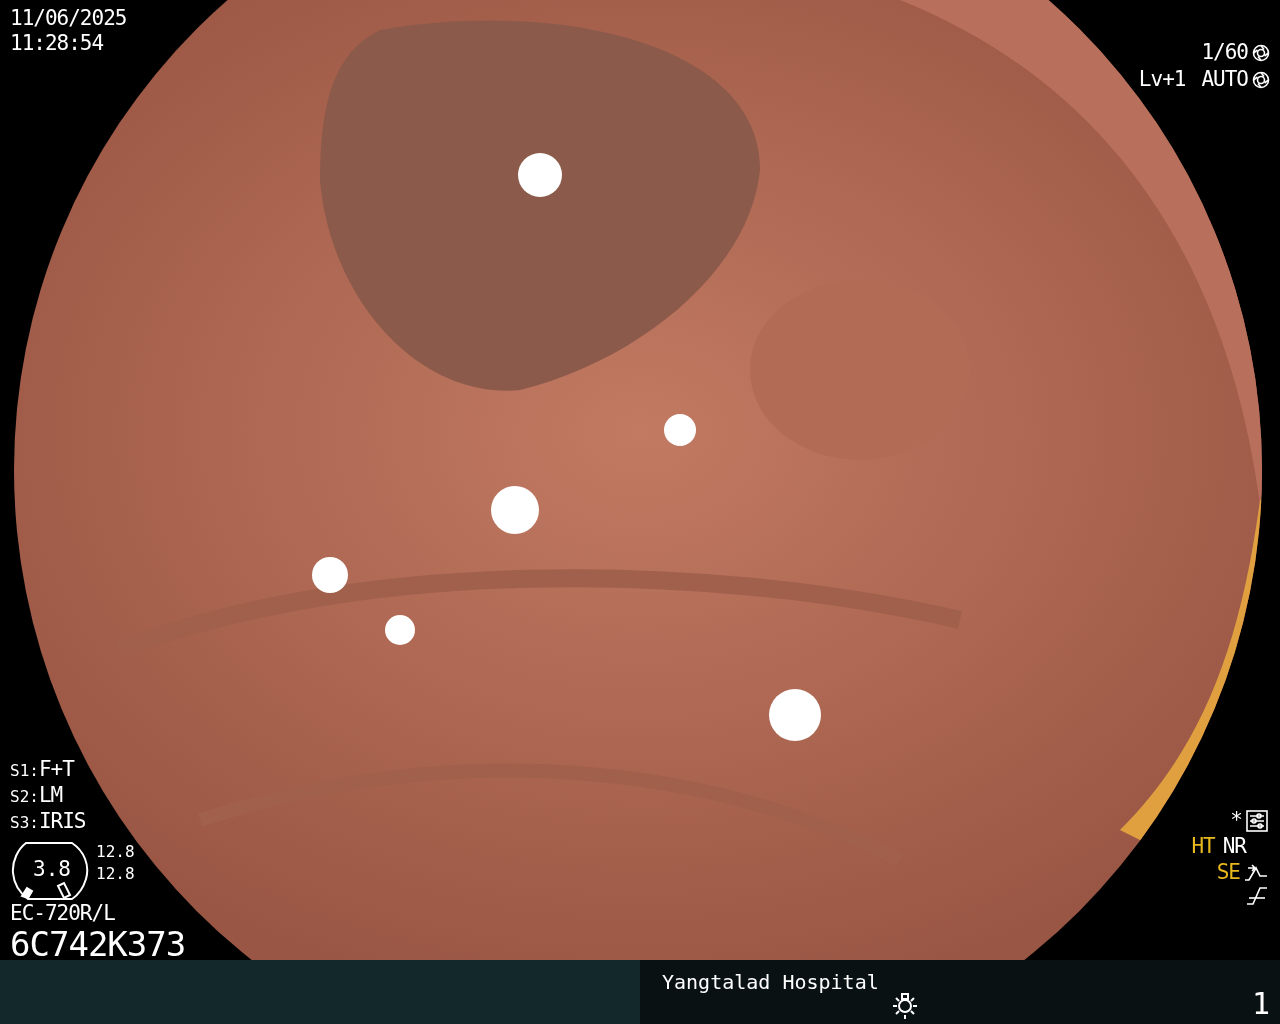  I want to click on scope-model-text: EC-720R/L, so click(63, 913).